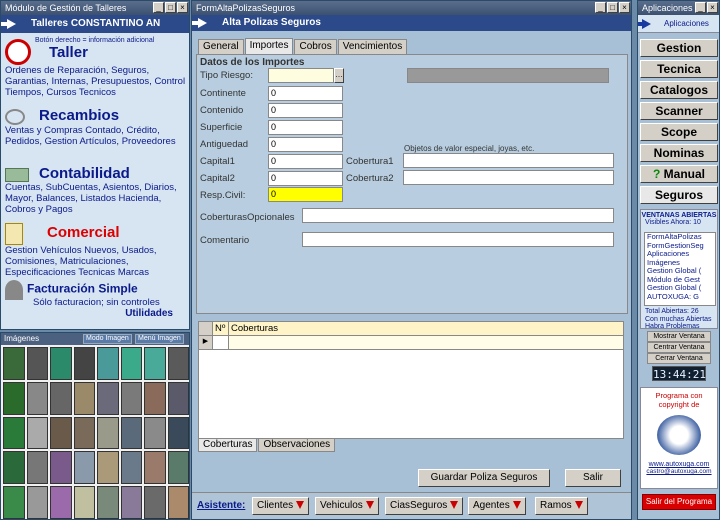 The height and width of the screenshot is (520, 720). What do you see at coordinates (305, 161) in the screenshot?
I see `capital1-field: 0` at bounding box center [305, 161].